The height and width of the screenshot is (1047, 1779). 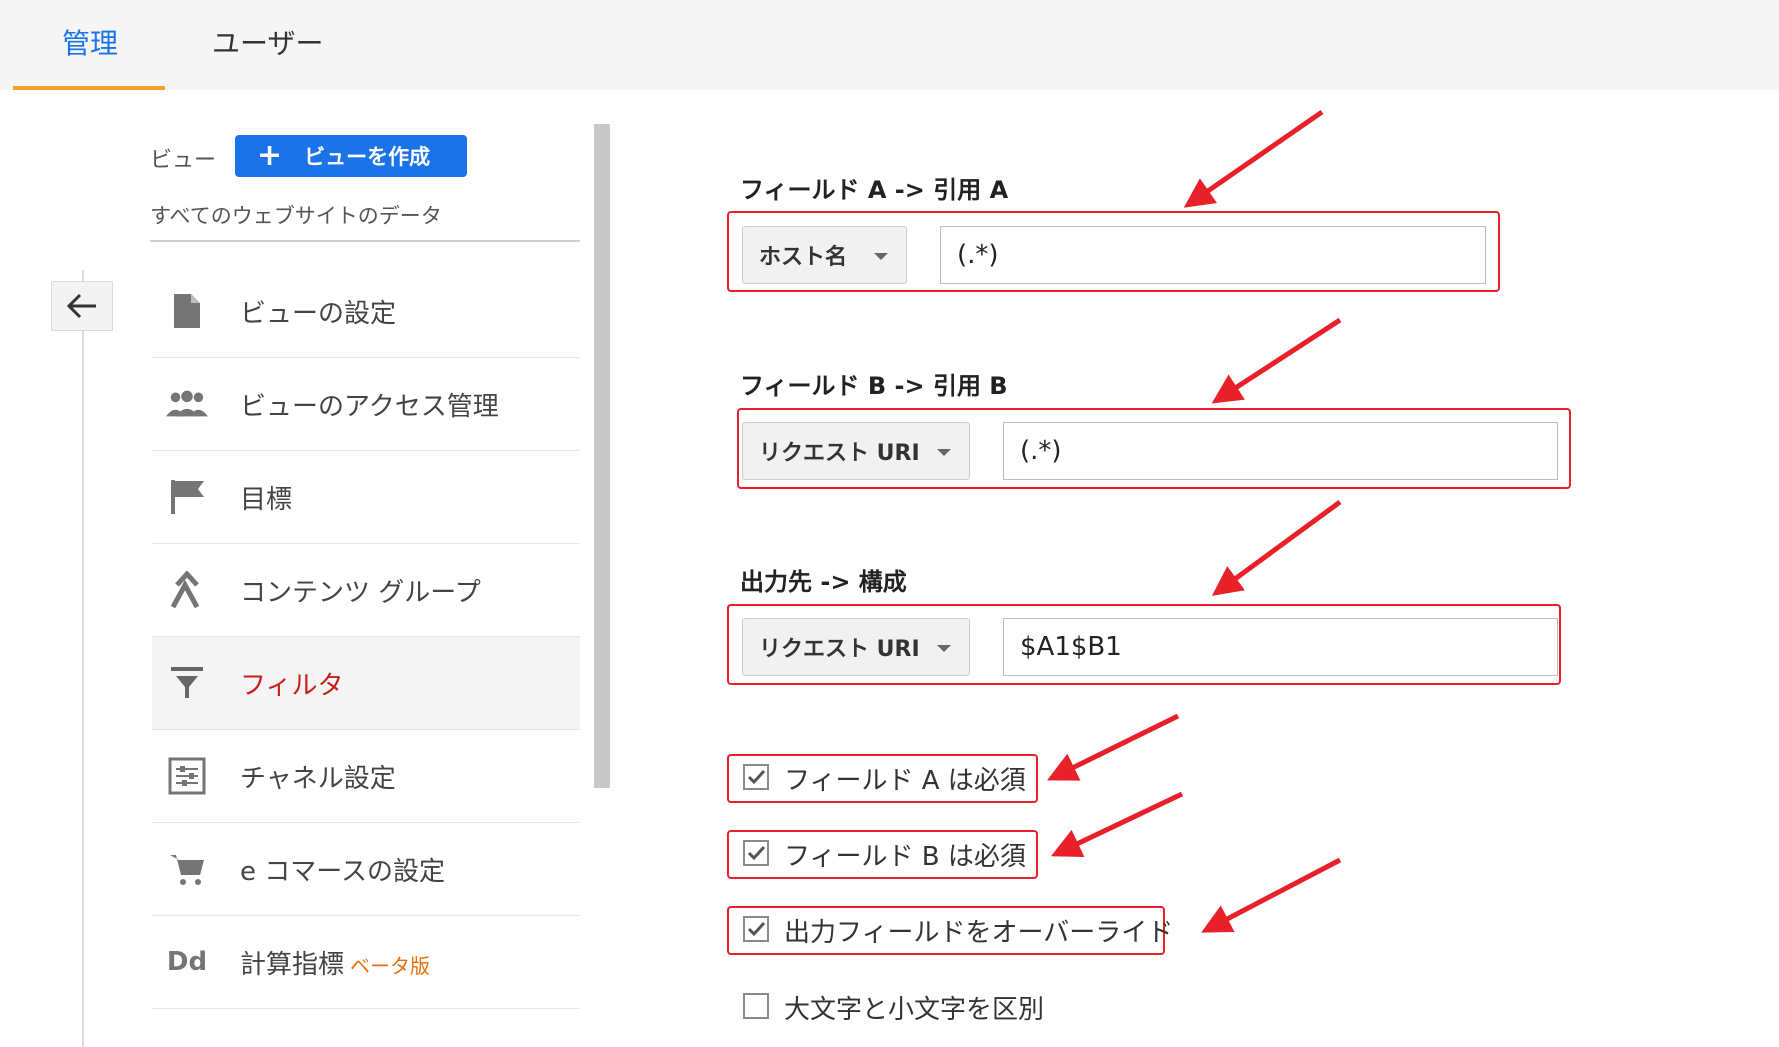 What do you see at coordinates (342, 871) in the screenshot?
I see `sidebar-item-label: e コマースの設定` at bounding box center [342, 871].